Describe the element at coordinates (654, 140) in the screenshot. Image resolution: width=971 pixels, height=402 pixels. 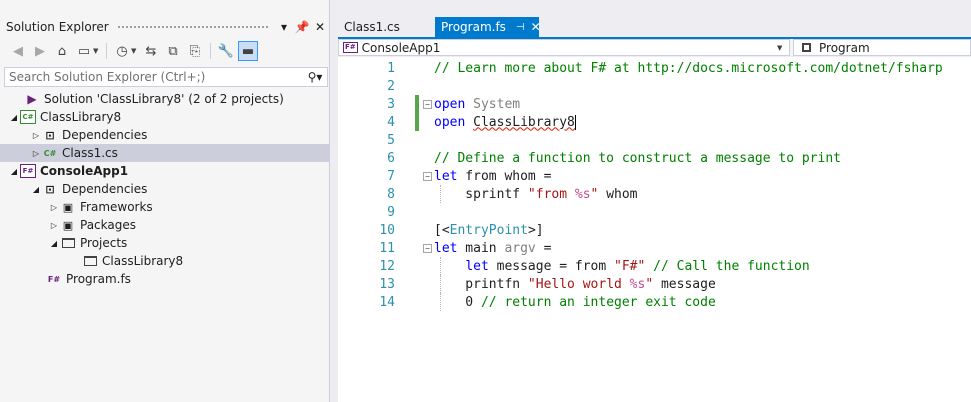
I see `code-line: 5` at that location.